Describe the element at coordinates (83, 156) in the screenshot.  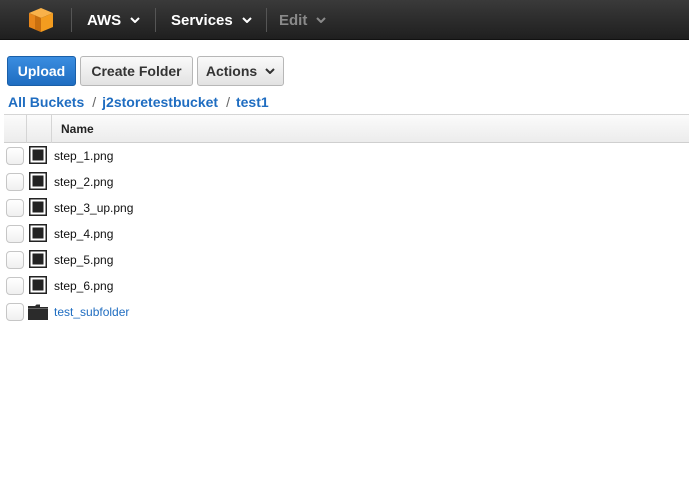
I see `object-name: step_1.png` at that location.